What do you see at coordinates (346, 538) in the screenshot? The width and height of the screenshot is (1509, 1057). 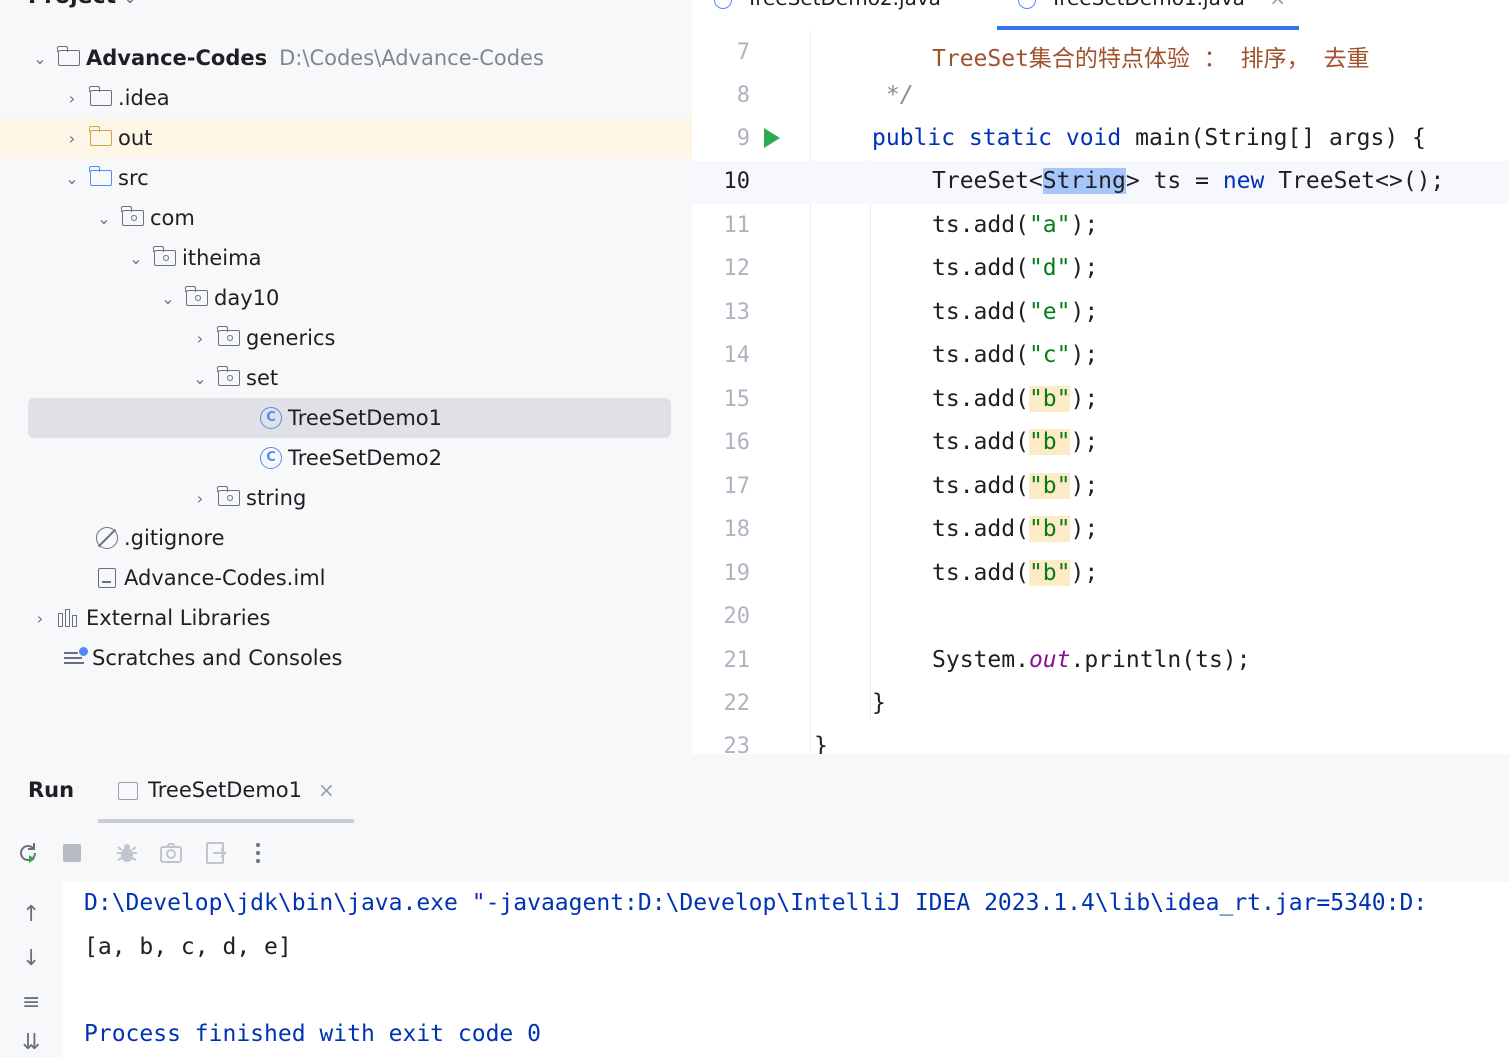 I see `tree-item-gitignore: .gitignore` at bounding box center [346, 538].